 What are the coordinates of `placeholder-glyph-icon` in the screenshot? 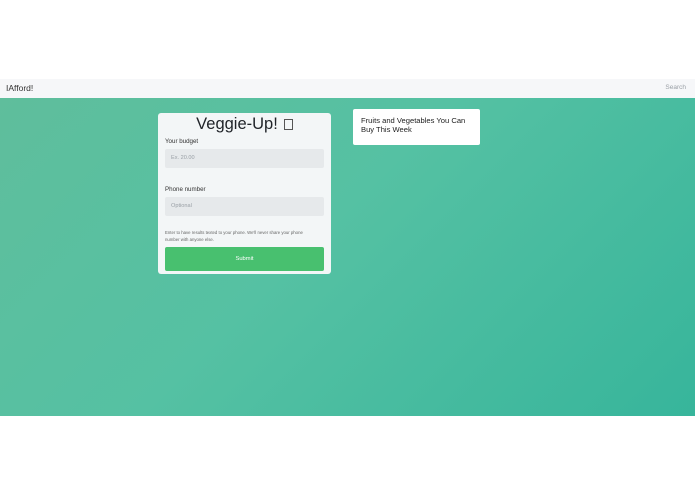 It's located at (288, 124).